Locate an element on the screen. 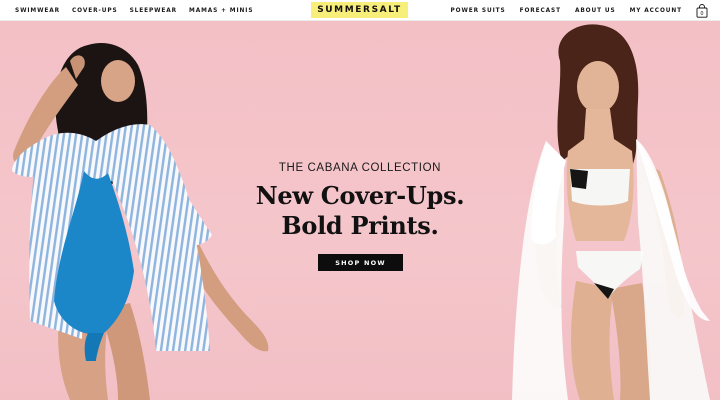 The width and height of the screenshot is (720, 400). nav-cover-ups: COVER-UPS is located at coordinates (95, 11).